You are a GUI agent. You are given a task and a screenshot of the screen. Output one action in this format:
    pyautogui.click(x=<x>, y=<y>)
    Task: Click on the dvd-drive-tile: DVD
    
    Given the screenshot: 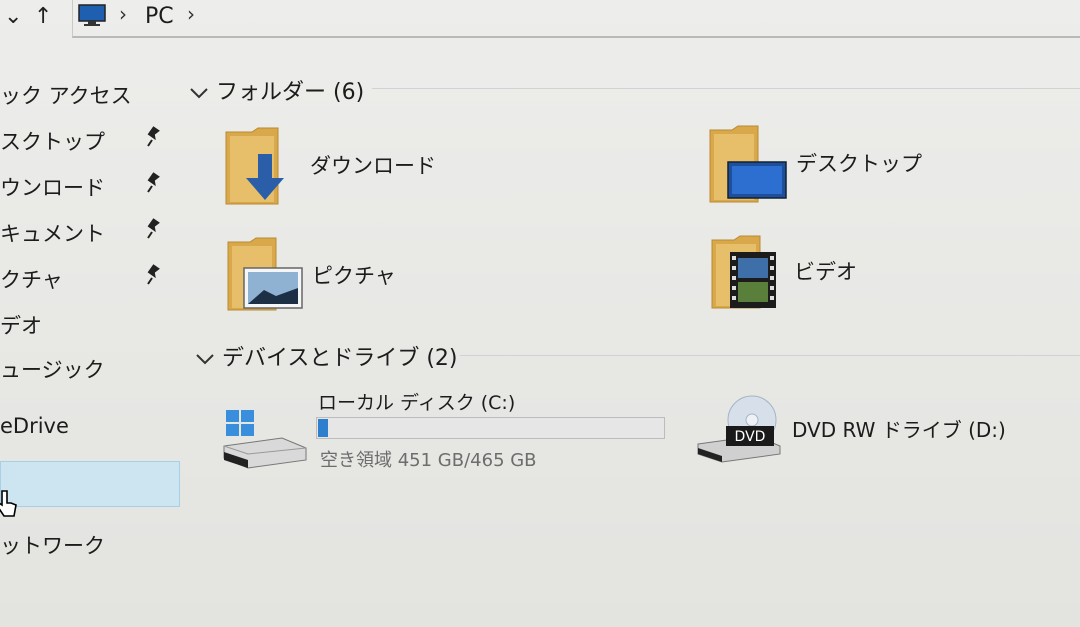 What is the action you would take?
    pyautogui.click(x=741, y=428)
    